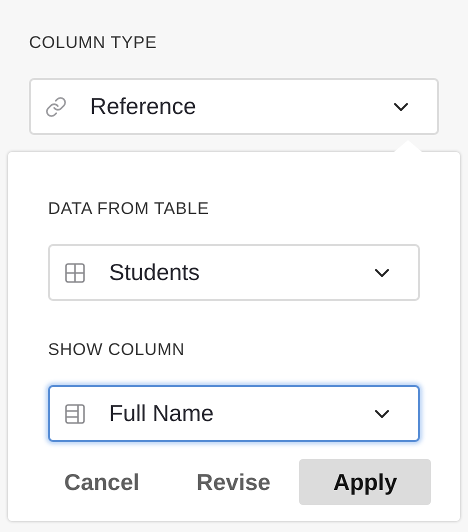 The height and width of the screenshot is (532, 468). What do you see at coordinates (144, 107) in the screenshot?
I see `dropdown-value: Reference` at bounding box center [144, 107].